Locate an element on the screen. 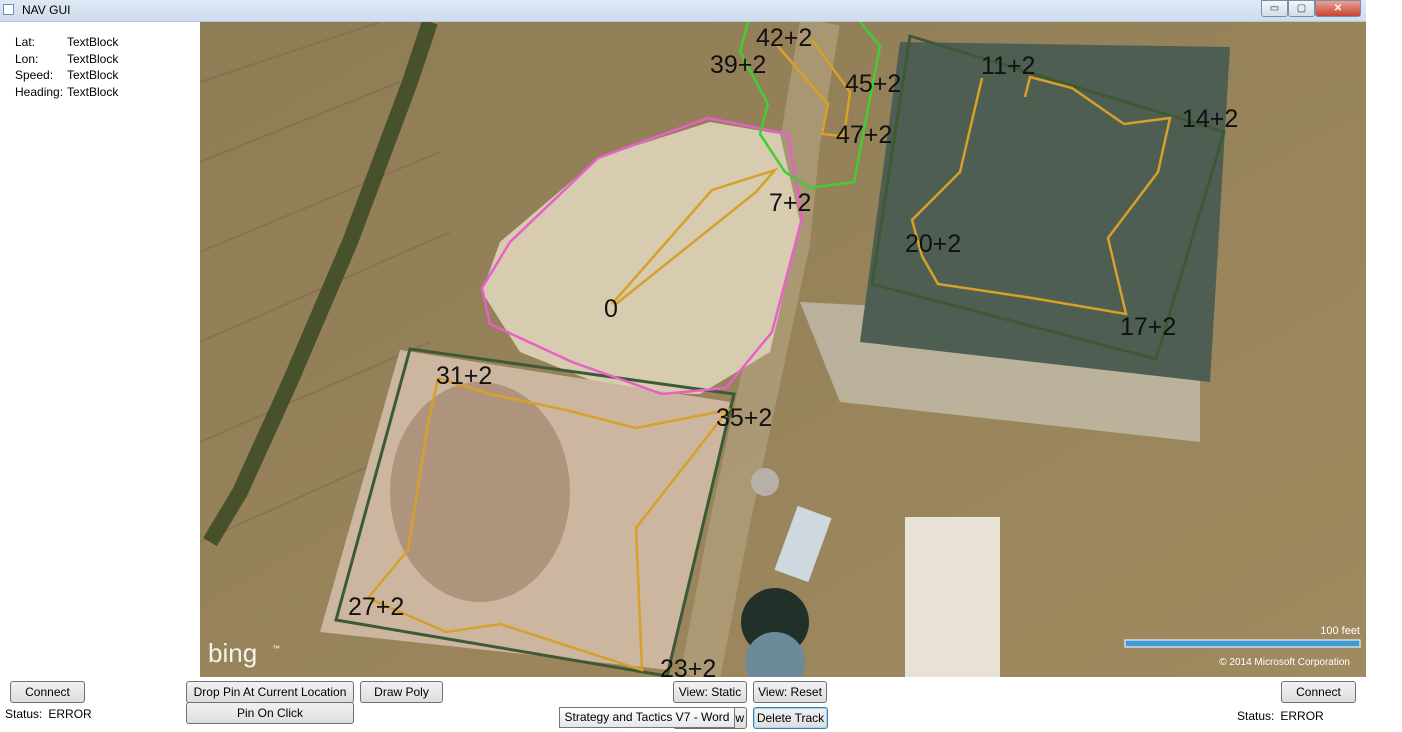  heading-value: TextBlock is located at coordinates (93, 91).